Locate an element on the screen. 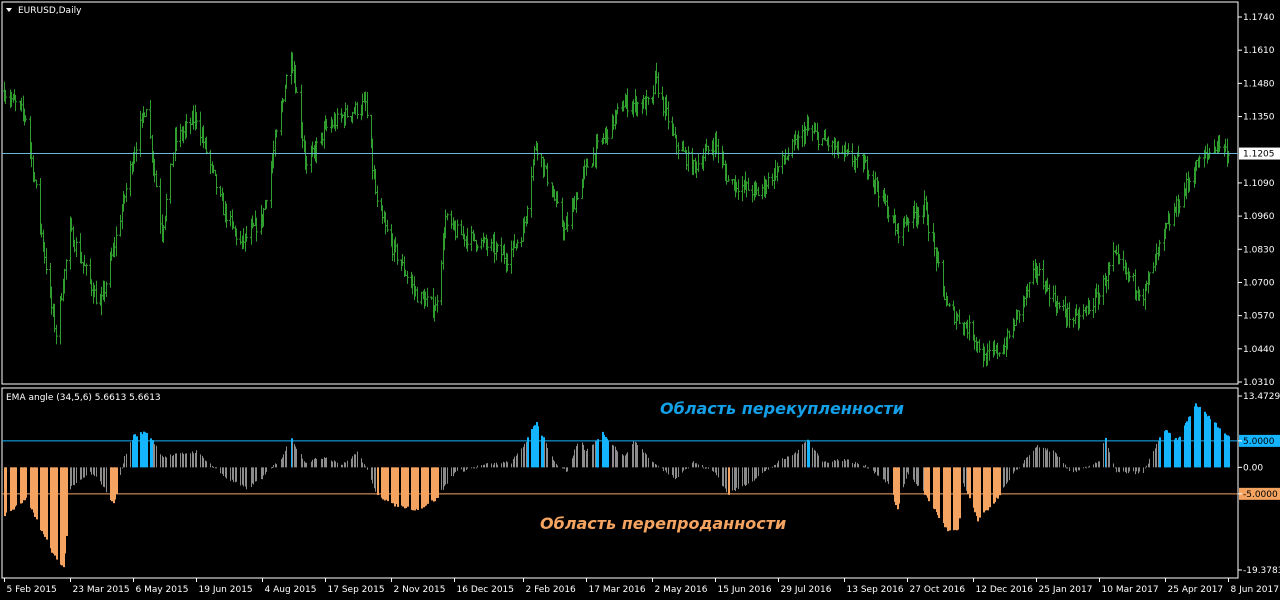  time-tick-label: 23 Mar 2015 is located at coordinates (101, 590).